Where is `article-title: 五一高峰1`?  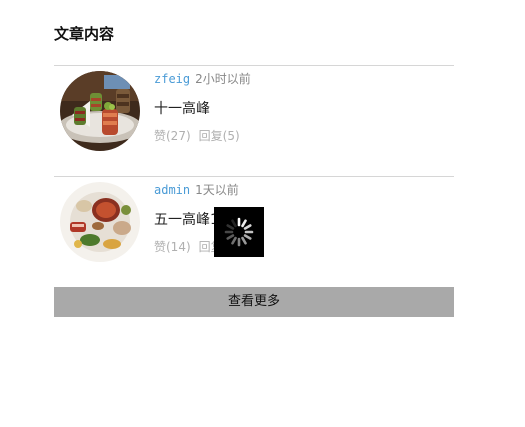
article-title: 五一高峰1 is located at coordinates (186, 220).